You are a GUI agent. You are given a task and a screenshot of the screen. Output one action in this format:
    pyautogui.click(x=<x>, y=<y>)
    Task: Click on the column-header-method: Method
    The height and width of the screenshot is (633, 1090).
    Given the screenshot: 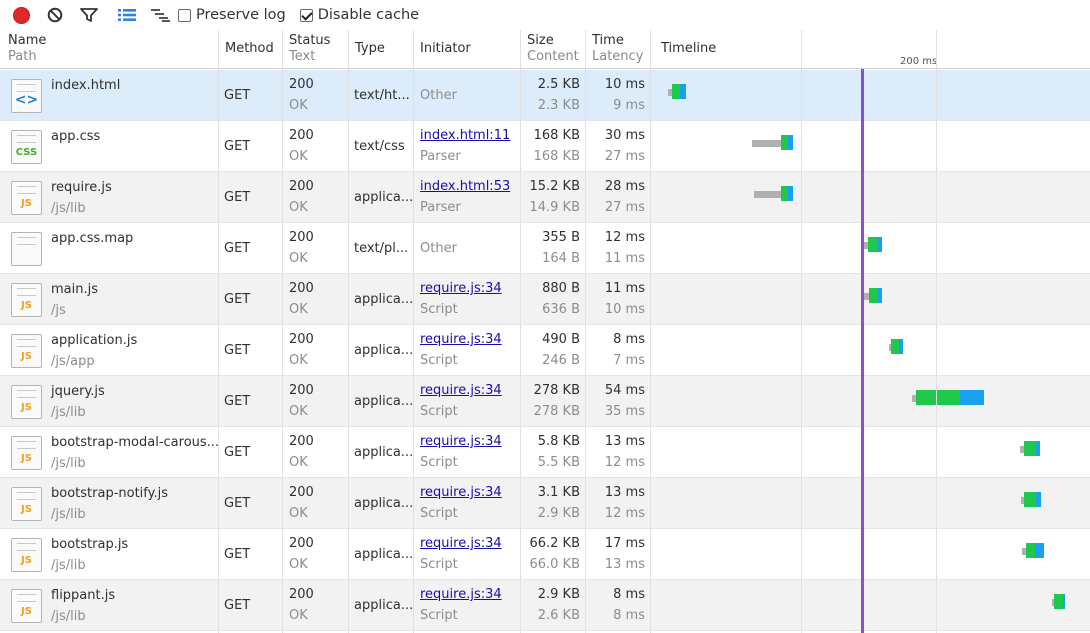 What is the action you would take?
    pyautogui.click(x=249, y=49)
    